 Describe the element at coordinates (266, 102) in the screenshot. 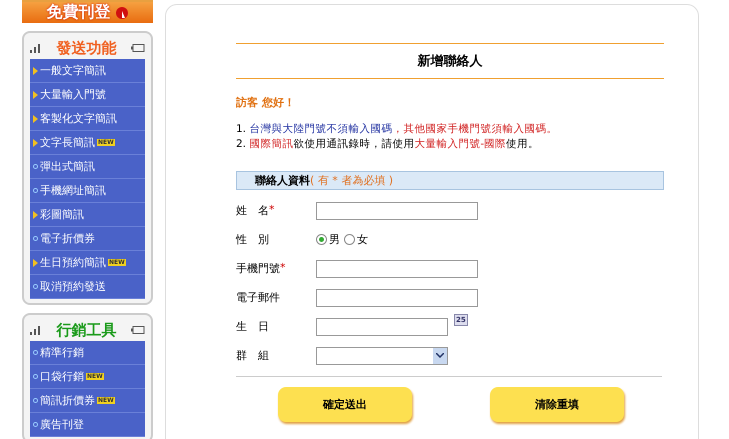

I see `greeting: 訪客 您好！` at that location.